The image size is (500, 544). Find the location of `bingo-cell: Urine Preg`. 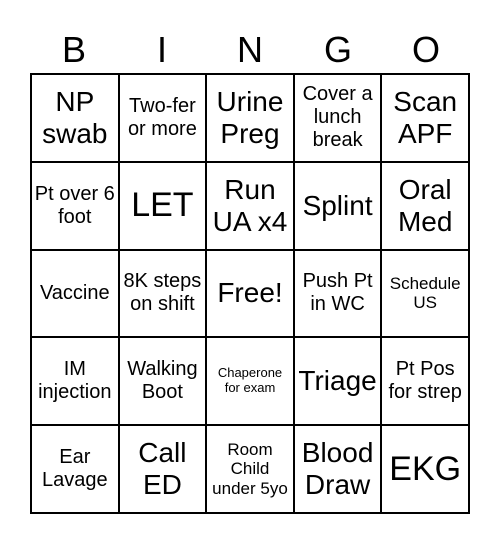

bingo-cell: Urine Preg is located at coordinates (250, 118).